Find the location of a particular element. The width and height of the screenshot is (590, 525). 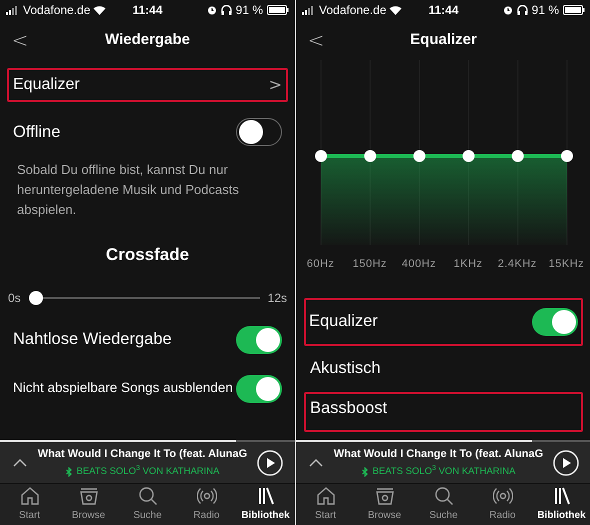

preset-label: Bassboost is located at coordinates (349, 409).